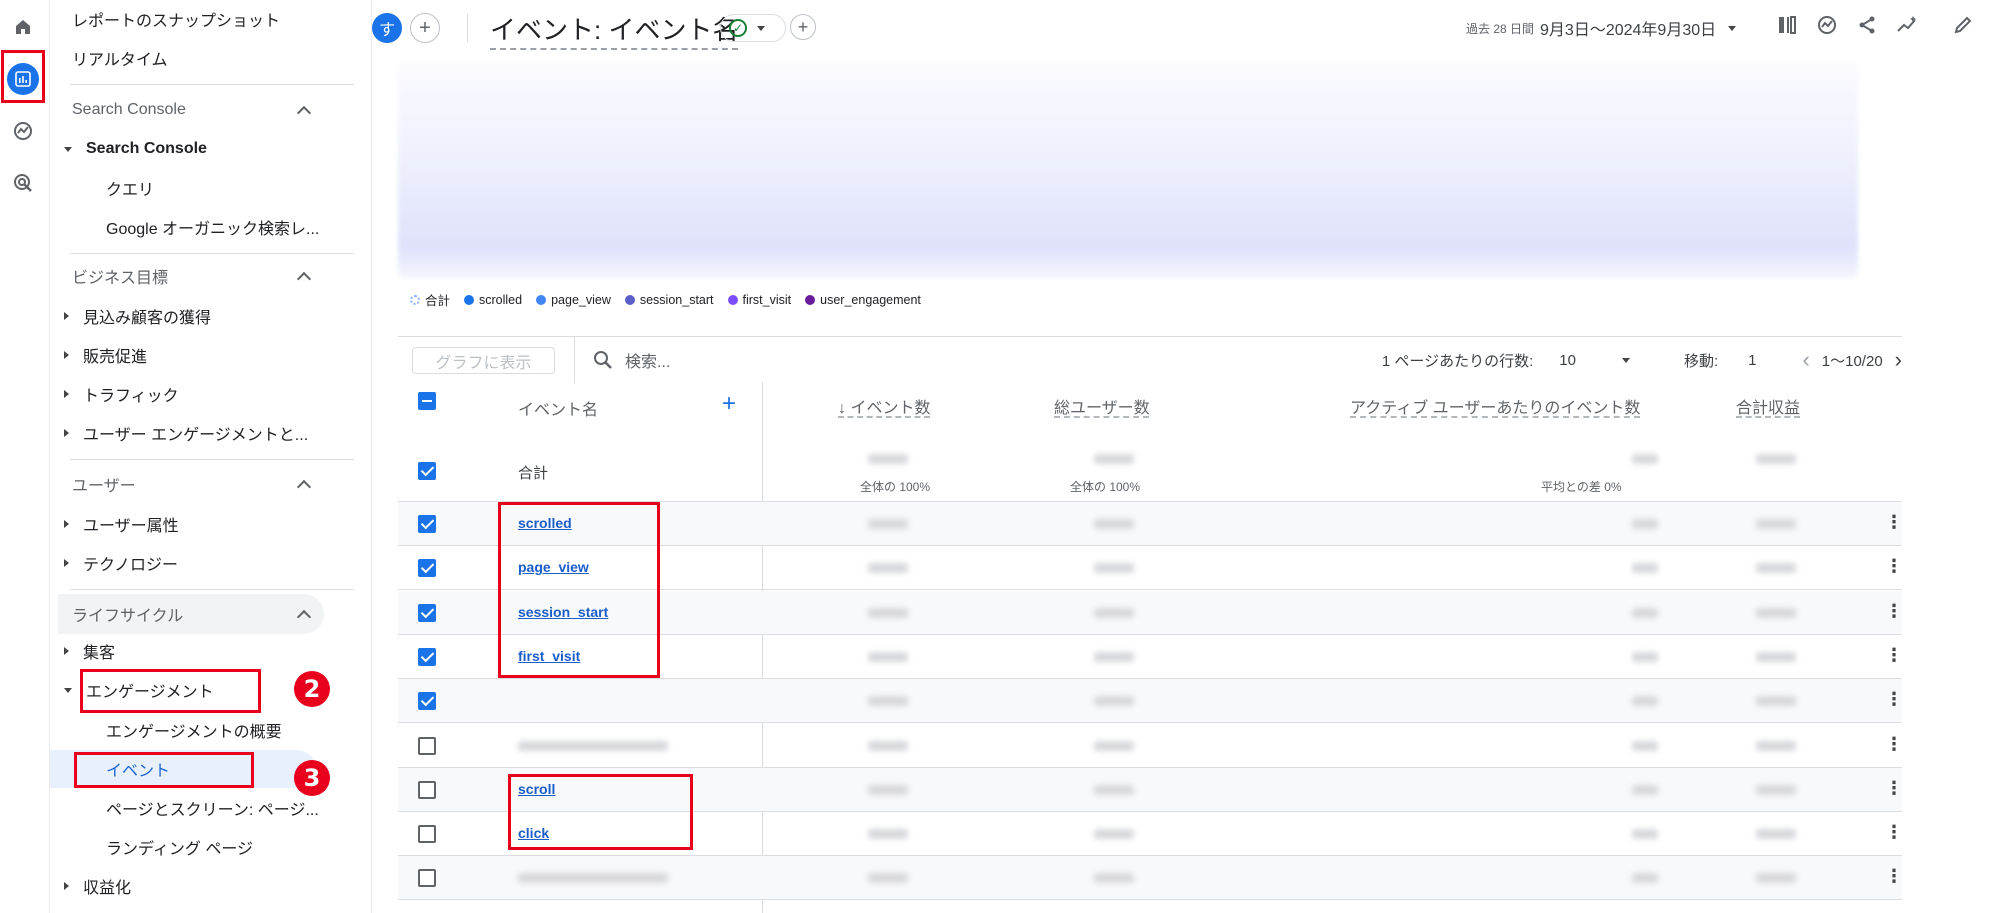 Image resolution: width=1999 pixels, height=913 pixels. I want to click on search-icon, so click(603, 360).